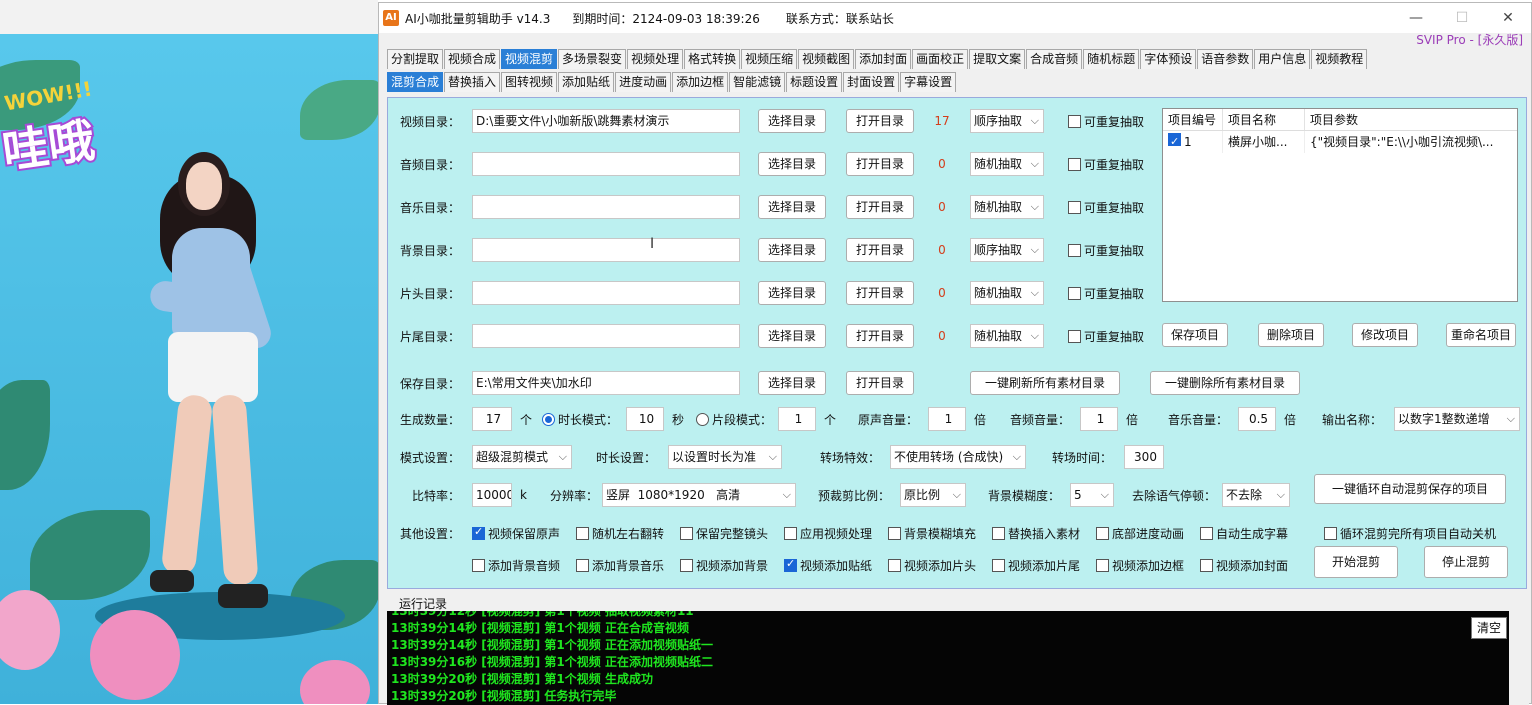 The image size is (1532, 705). What do you see at coordinates (1257, 419) in the screenshot?
I see `music-volume-input: 0.5` at bounding box center [1257, 419].